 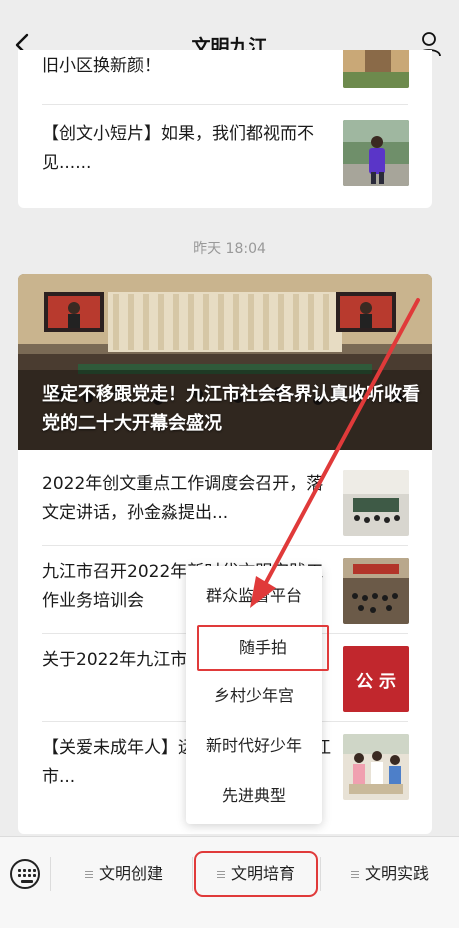 What do you see at coordinates (229, 249) in the screenshot?
I see `message-timestamp: 昨天 18:04` at bounding box center [229, 249].